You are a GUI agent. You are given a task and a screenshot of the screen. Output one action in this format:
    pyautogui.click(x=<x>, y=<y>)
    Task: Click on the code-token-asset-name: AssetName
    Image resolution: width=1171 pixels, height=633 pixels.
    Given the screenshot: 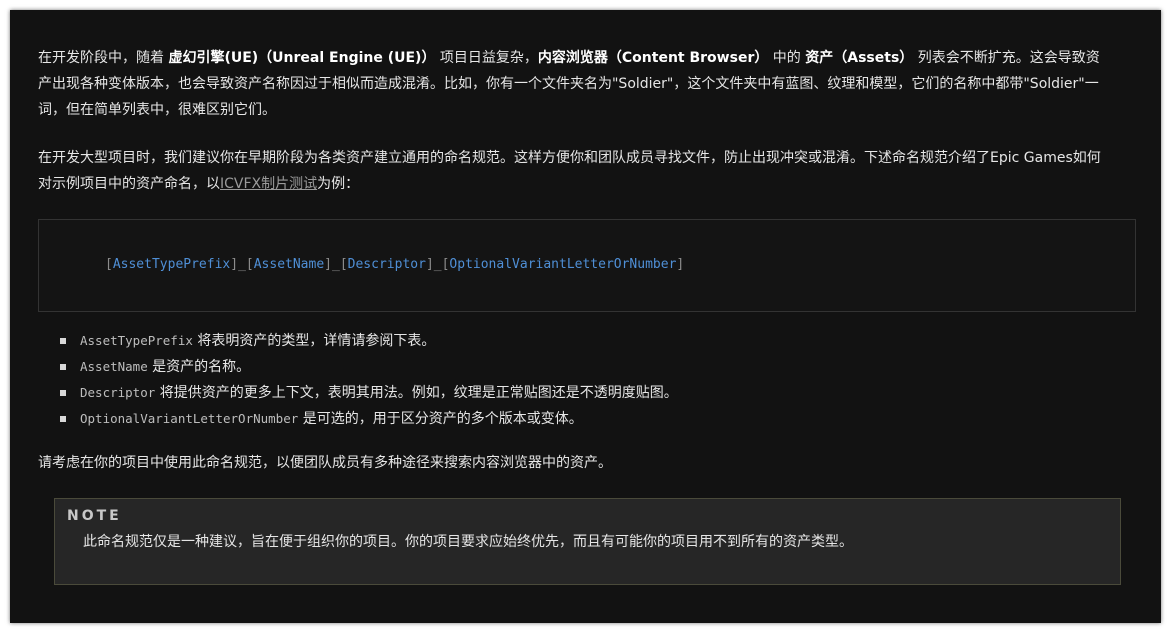 What is the action you would take?
    pyautogui.click(x=289, y=264)
    